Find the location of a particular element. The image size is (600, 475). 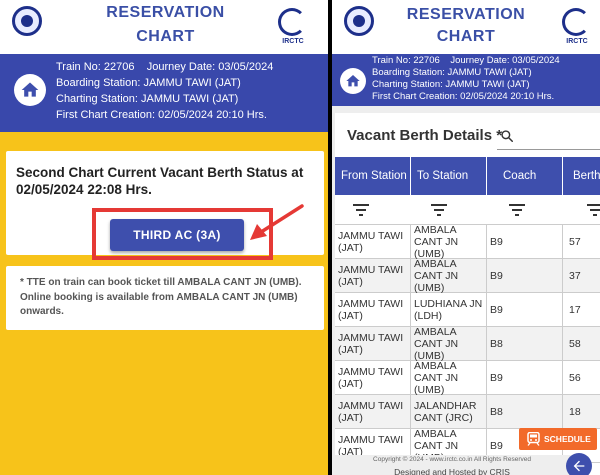

search-icon is located at coordinates (507, 136).